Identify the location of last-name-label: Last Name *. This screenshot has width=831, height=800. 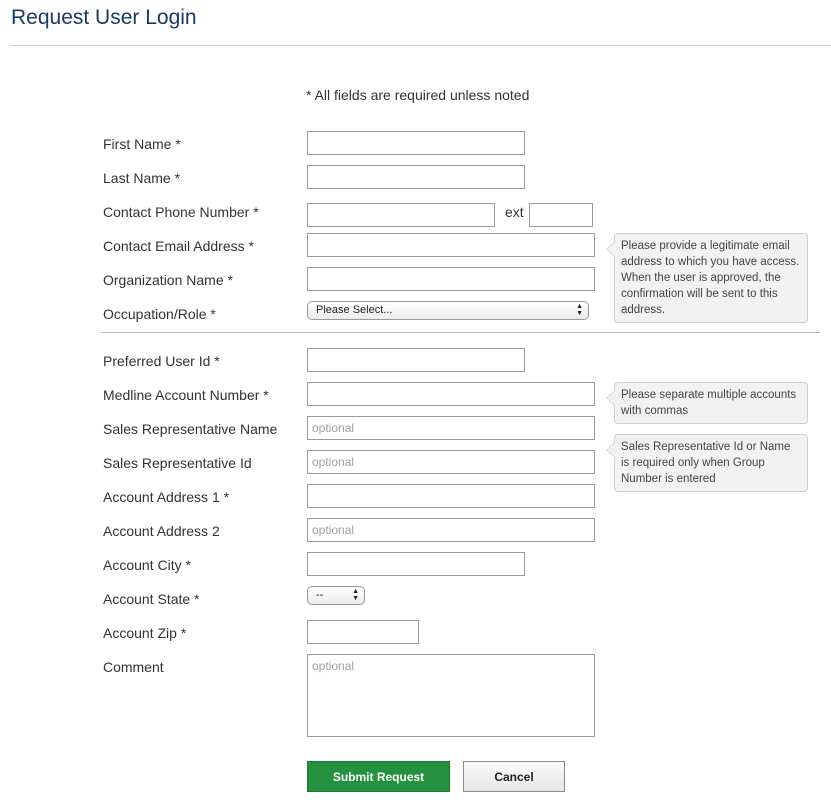
(142, 178).